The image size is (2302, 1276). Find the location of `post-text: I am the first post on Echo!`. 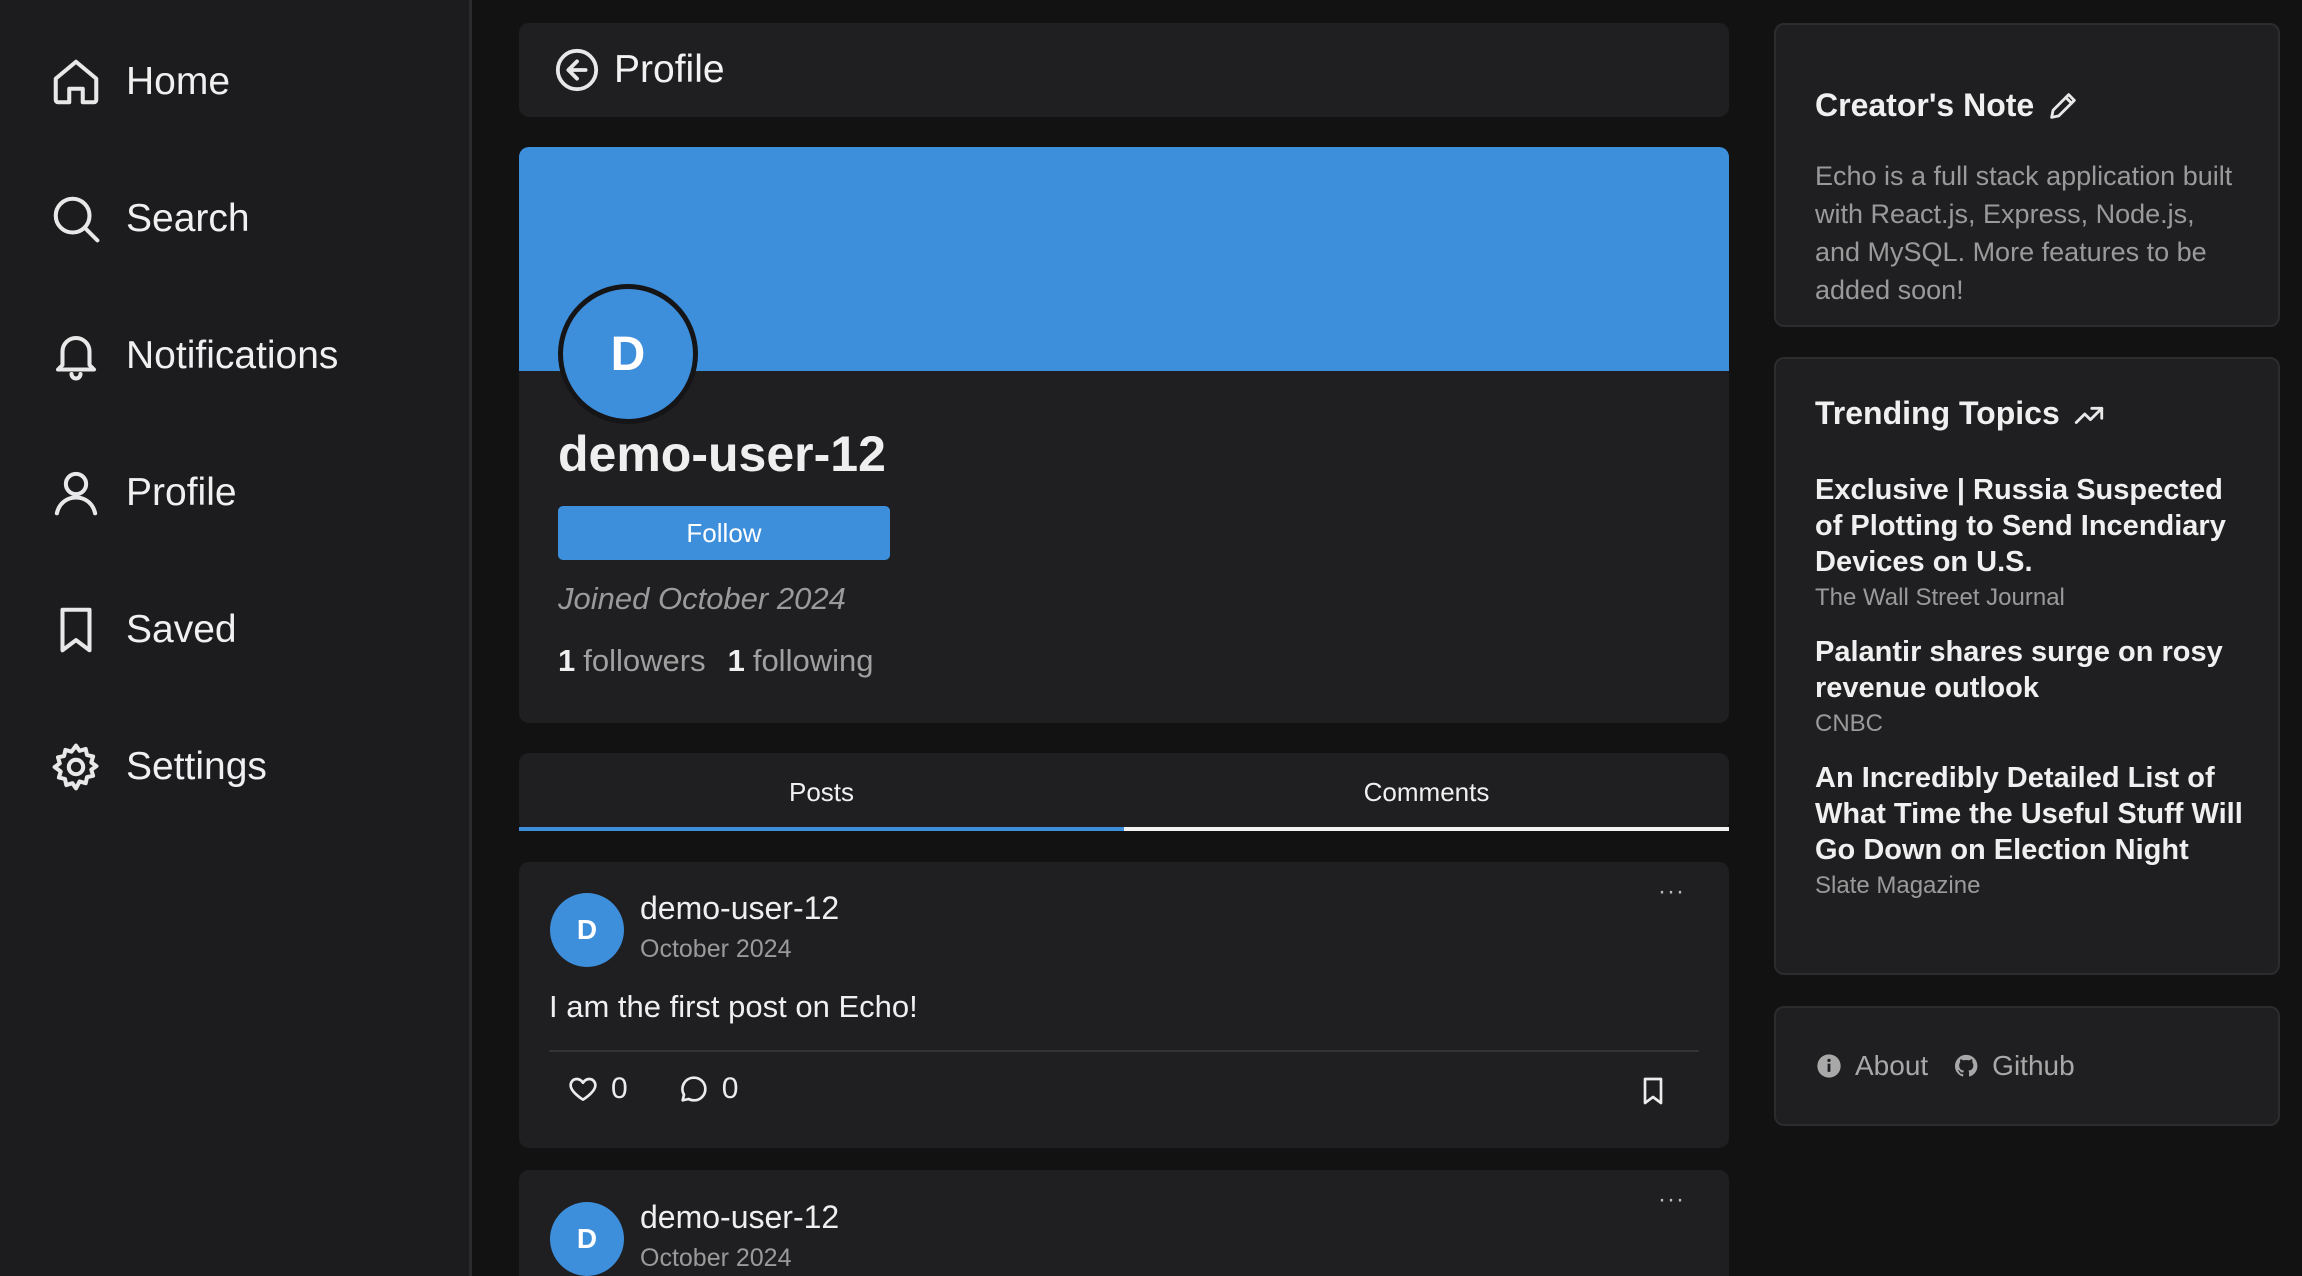

post-text: I am the first post on Echo! is located at coordinates (733, 1006).